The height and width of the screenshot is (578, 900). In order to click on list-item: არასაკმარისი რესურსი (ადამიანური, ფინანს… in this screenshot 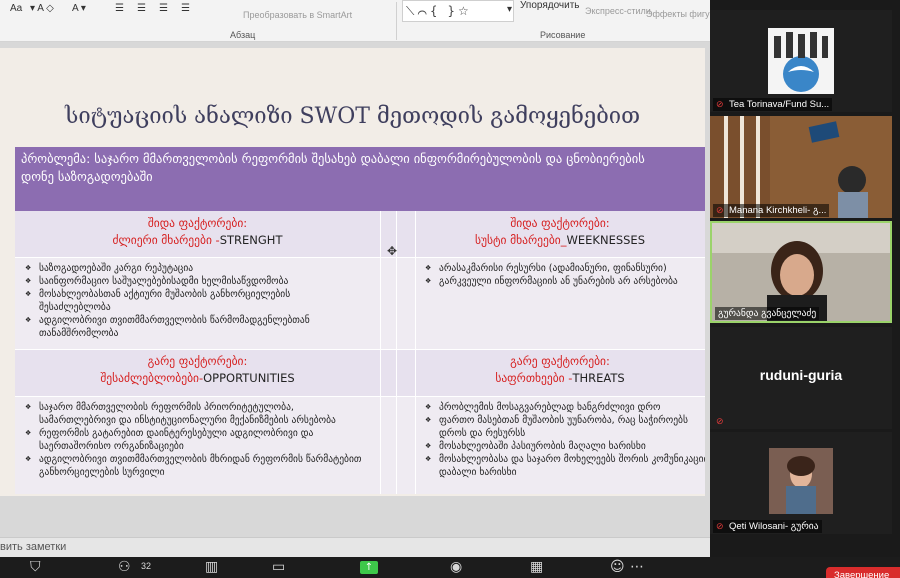, I will do `click(561, 268)`.